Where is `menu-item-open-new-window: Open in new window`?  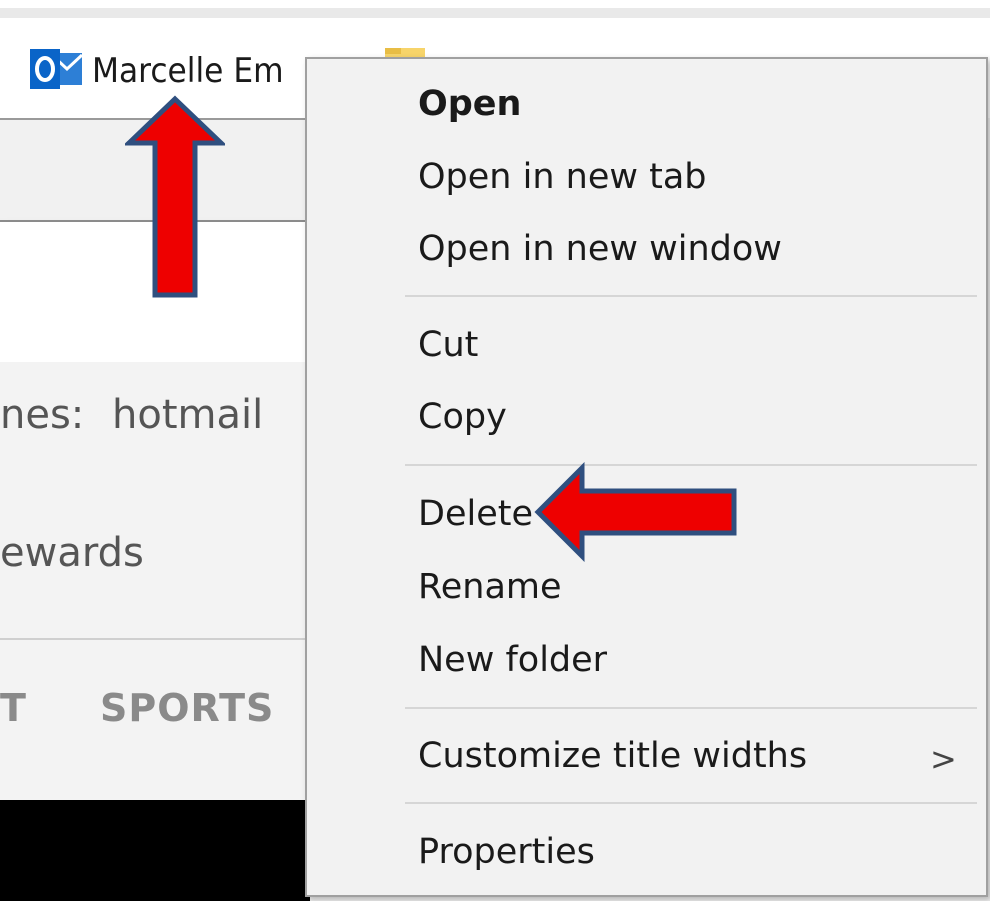
menu-item-open-new-window: Open in new window is located at coordinates (600, 249).